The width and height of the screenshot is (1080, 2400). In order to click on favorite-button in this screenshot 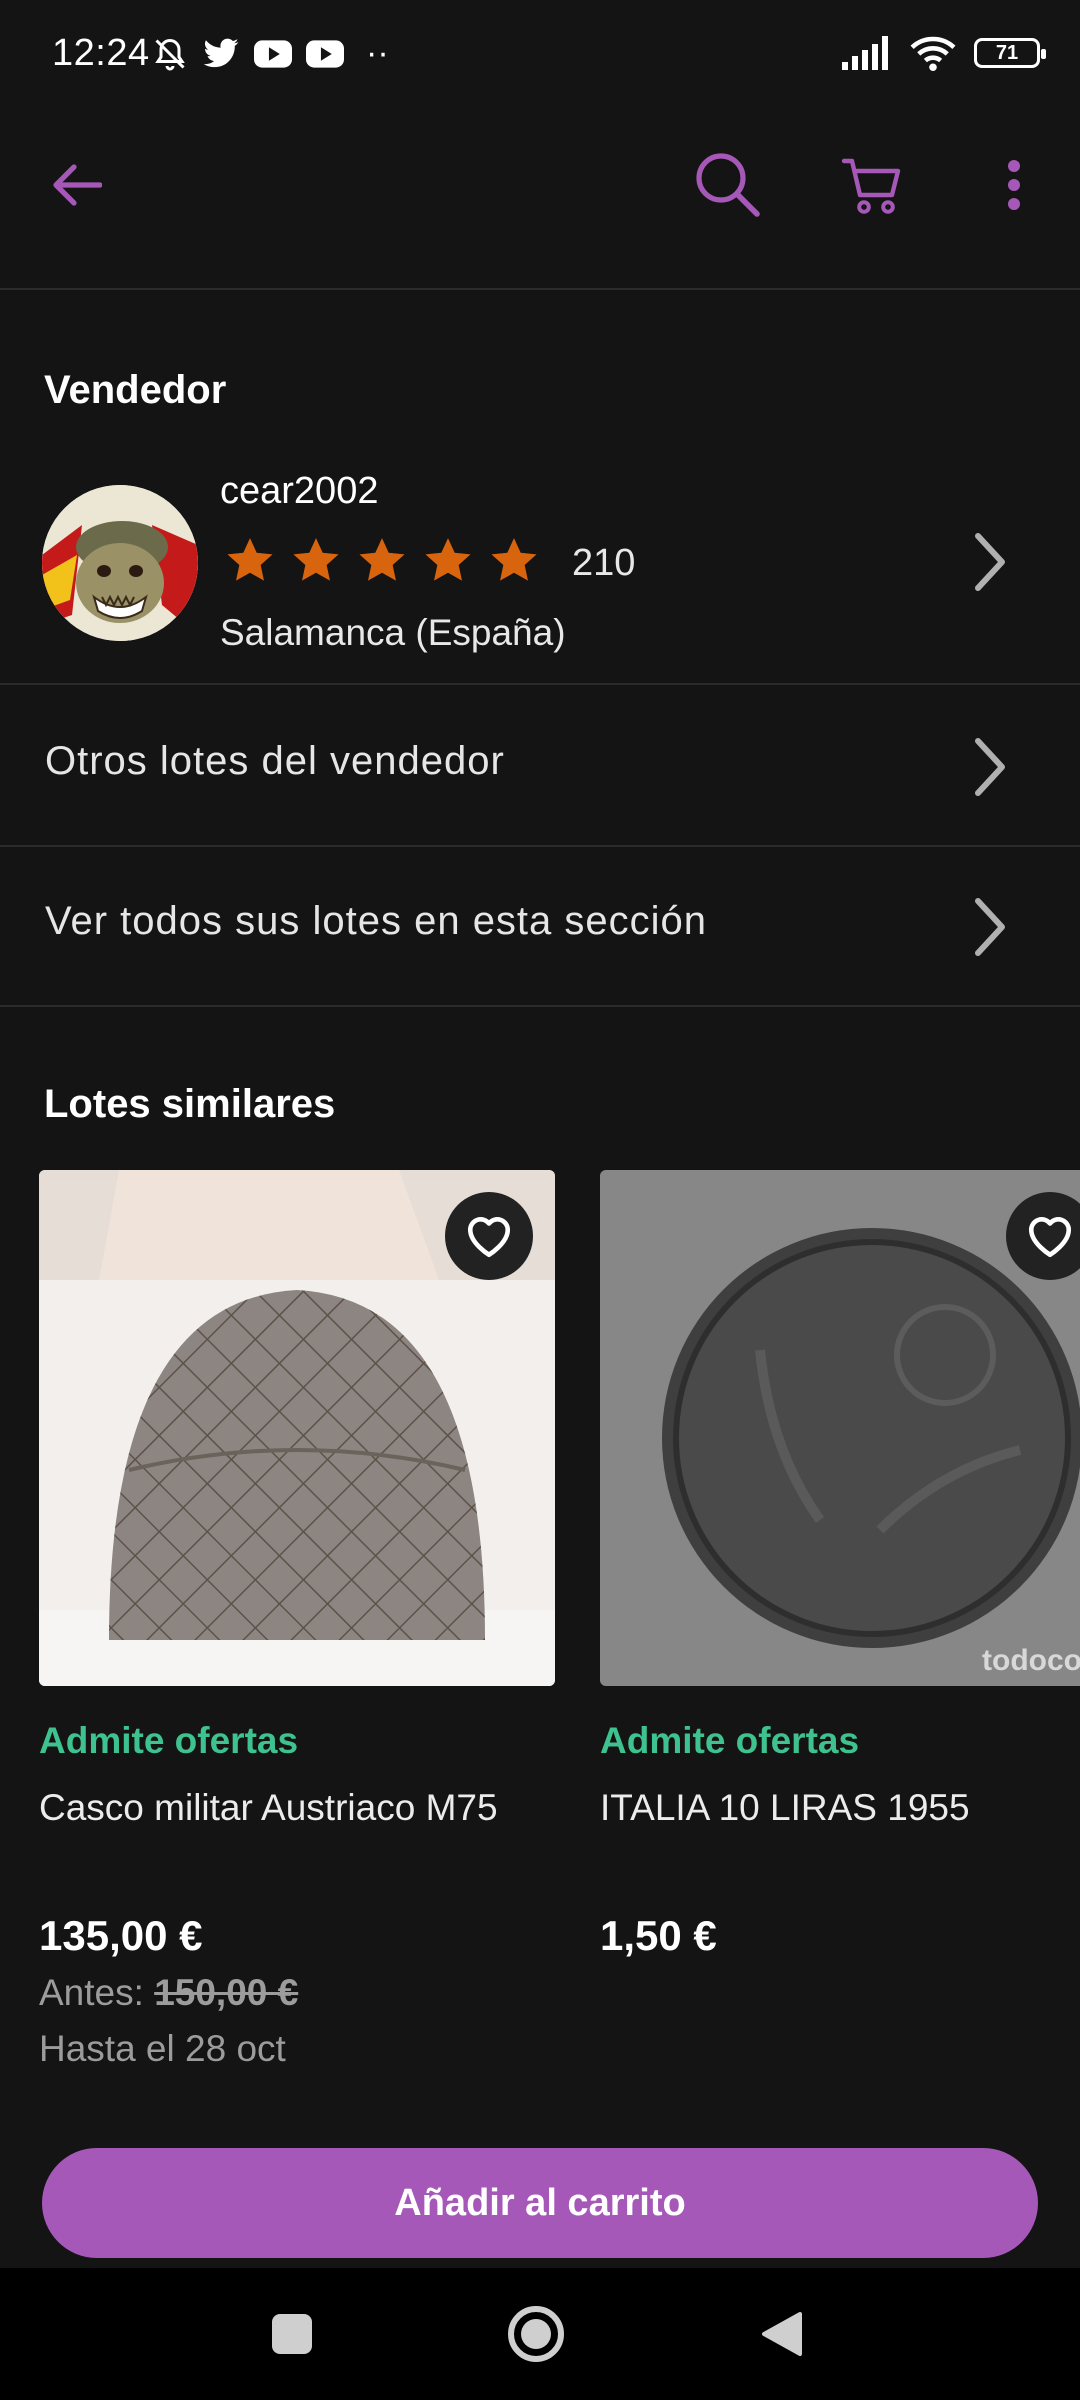, I will do `click(489, 1236)`.